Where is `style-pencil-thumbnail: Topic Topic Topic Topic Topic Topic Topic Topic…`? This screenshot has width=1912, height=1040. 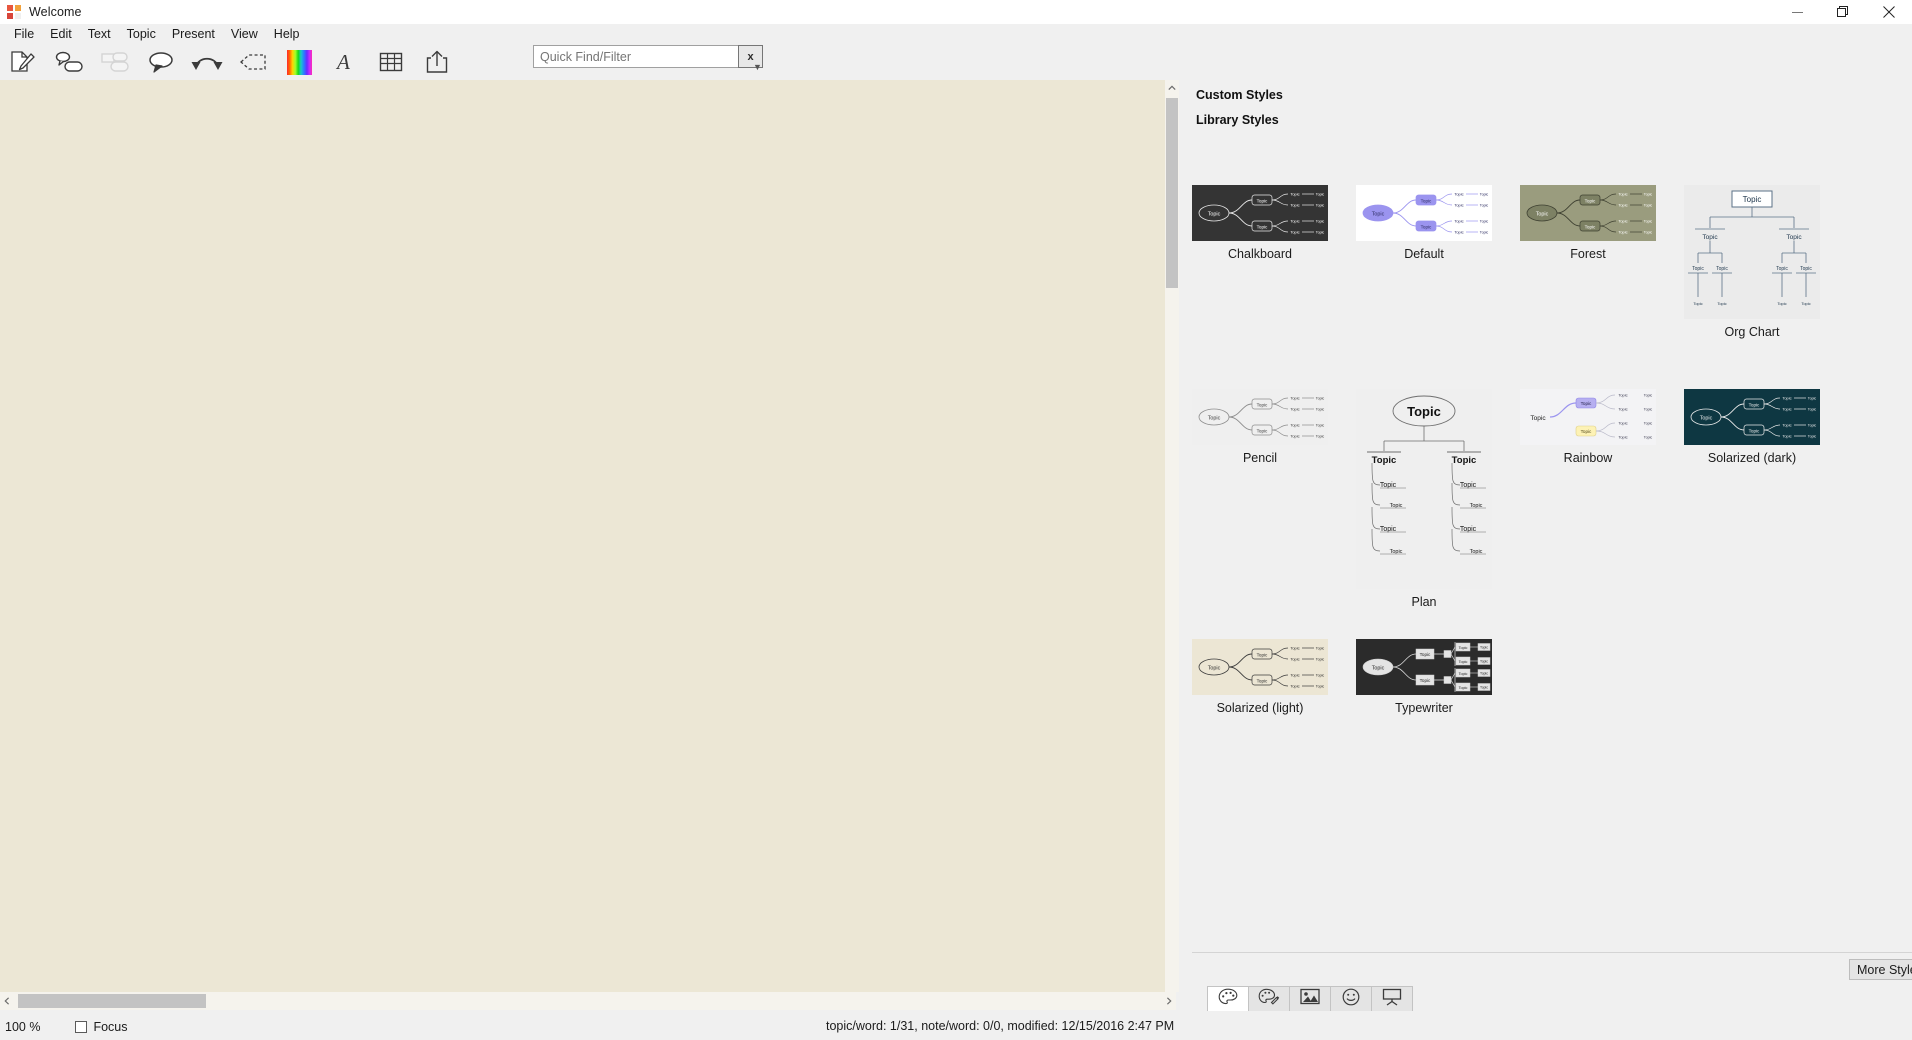 style-pencil-thumbnail: Topic Topic Topic Topic Topic Topic Topic Topic… is located at coordinates (1260, 417).